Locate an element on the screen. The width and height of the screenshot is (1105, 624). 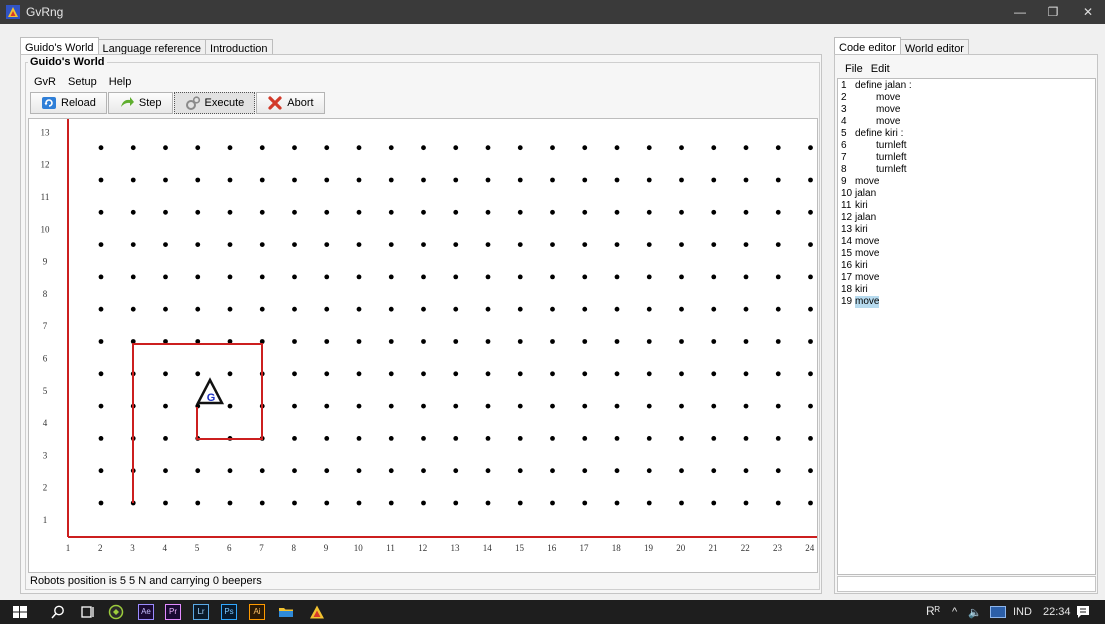
execute-button: Execute is located at coordinates (214, 103).